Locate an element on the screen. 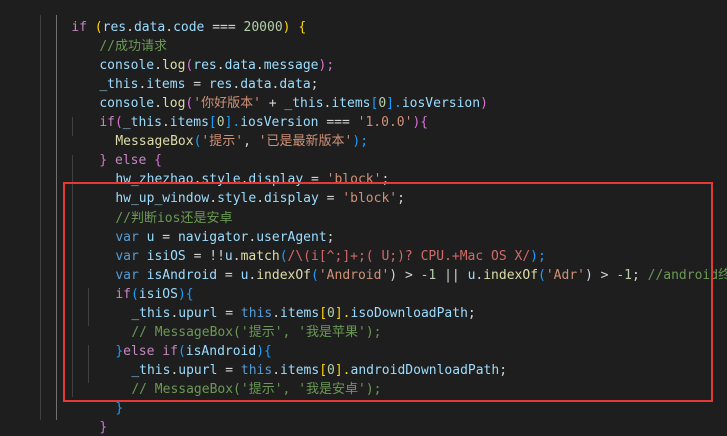 The width and height of the screenshot is (727, 436). comma: , is located at coordinates (251, 141).